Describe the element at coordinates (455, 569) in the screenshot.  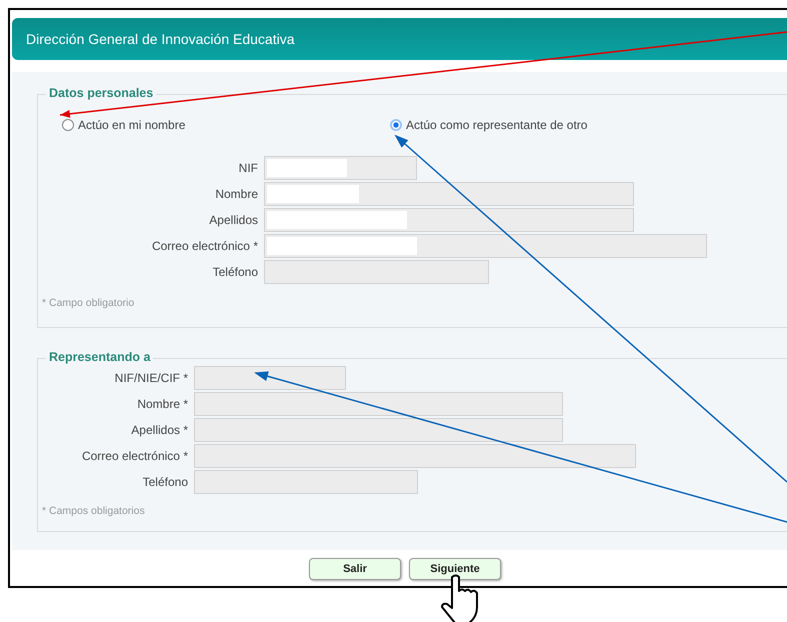
I see `form-button: Siguiente` at that location.